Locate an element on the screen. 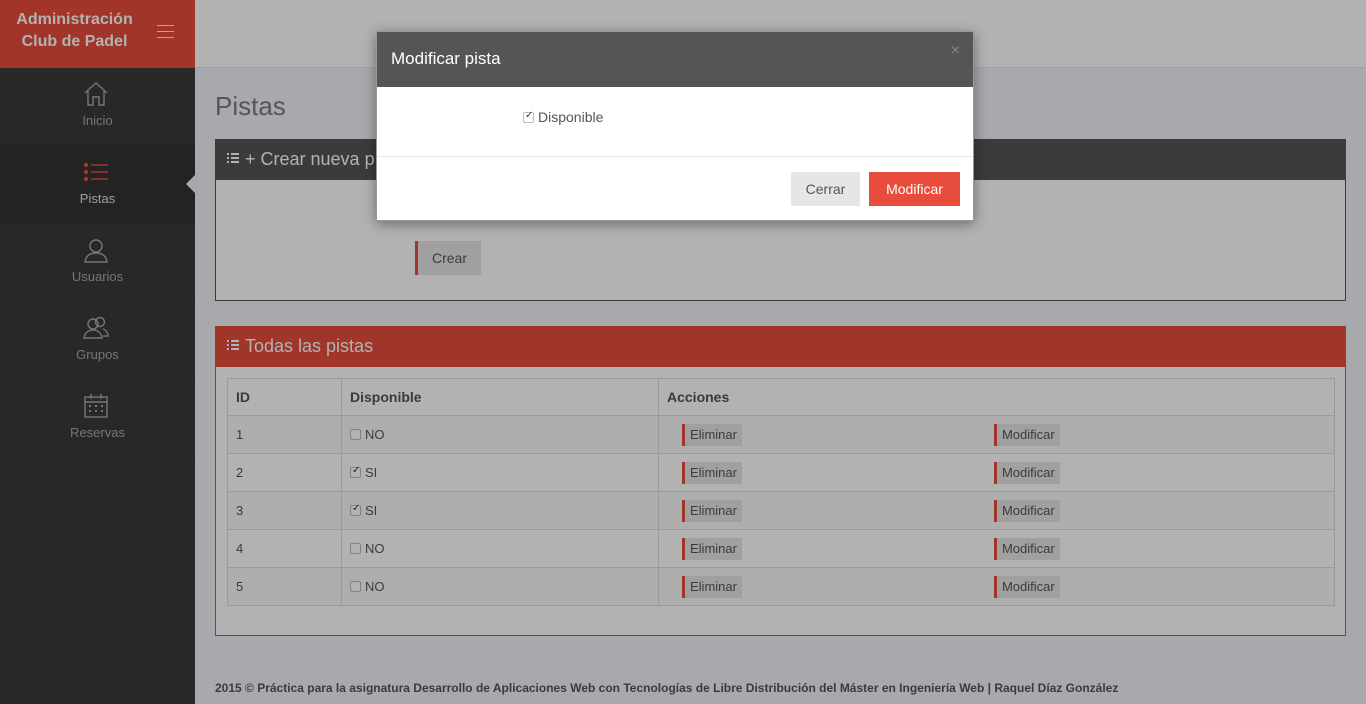 The height and width of the screenshot is (704, 1366). modify-button: Modificar is located at coordinates (914, 189).